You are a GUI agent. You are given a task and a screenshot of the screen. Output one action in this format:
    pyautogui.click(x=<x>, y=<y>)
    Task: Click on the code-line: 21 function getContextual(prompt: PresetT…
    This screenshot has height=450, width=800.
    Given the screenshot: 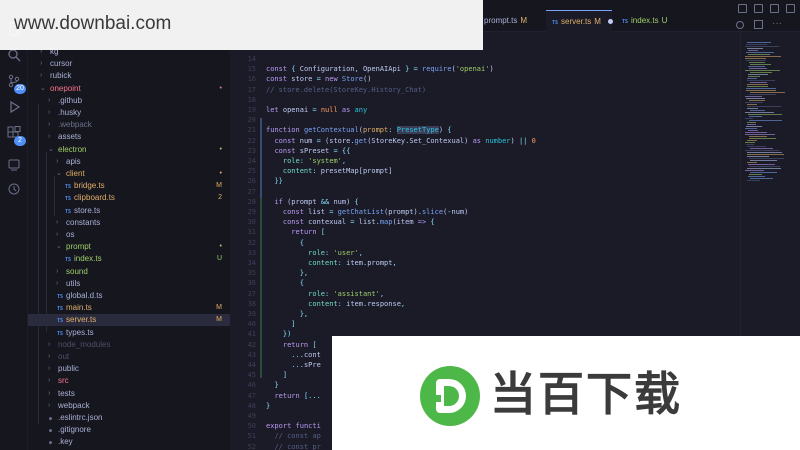 What is the action you would take?
    pyautogui.click(x=485, y=130)
    